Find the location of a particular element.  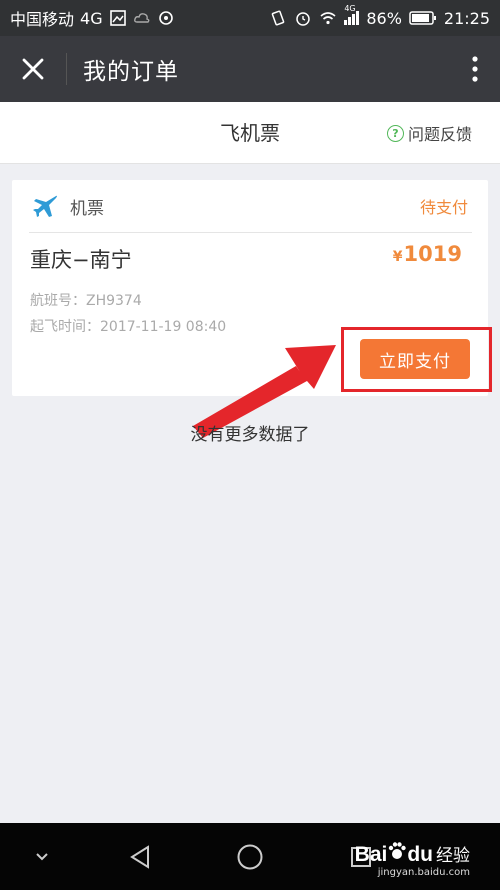

card-divider is located at coordinates (250, 232).